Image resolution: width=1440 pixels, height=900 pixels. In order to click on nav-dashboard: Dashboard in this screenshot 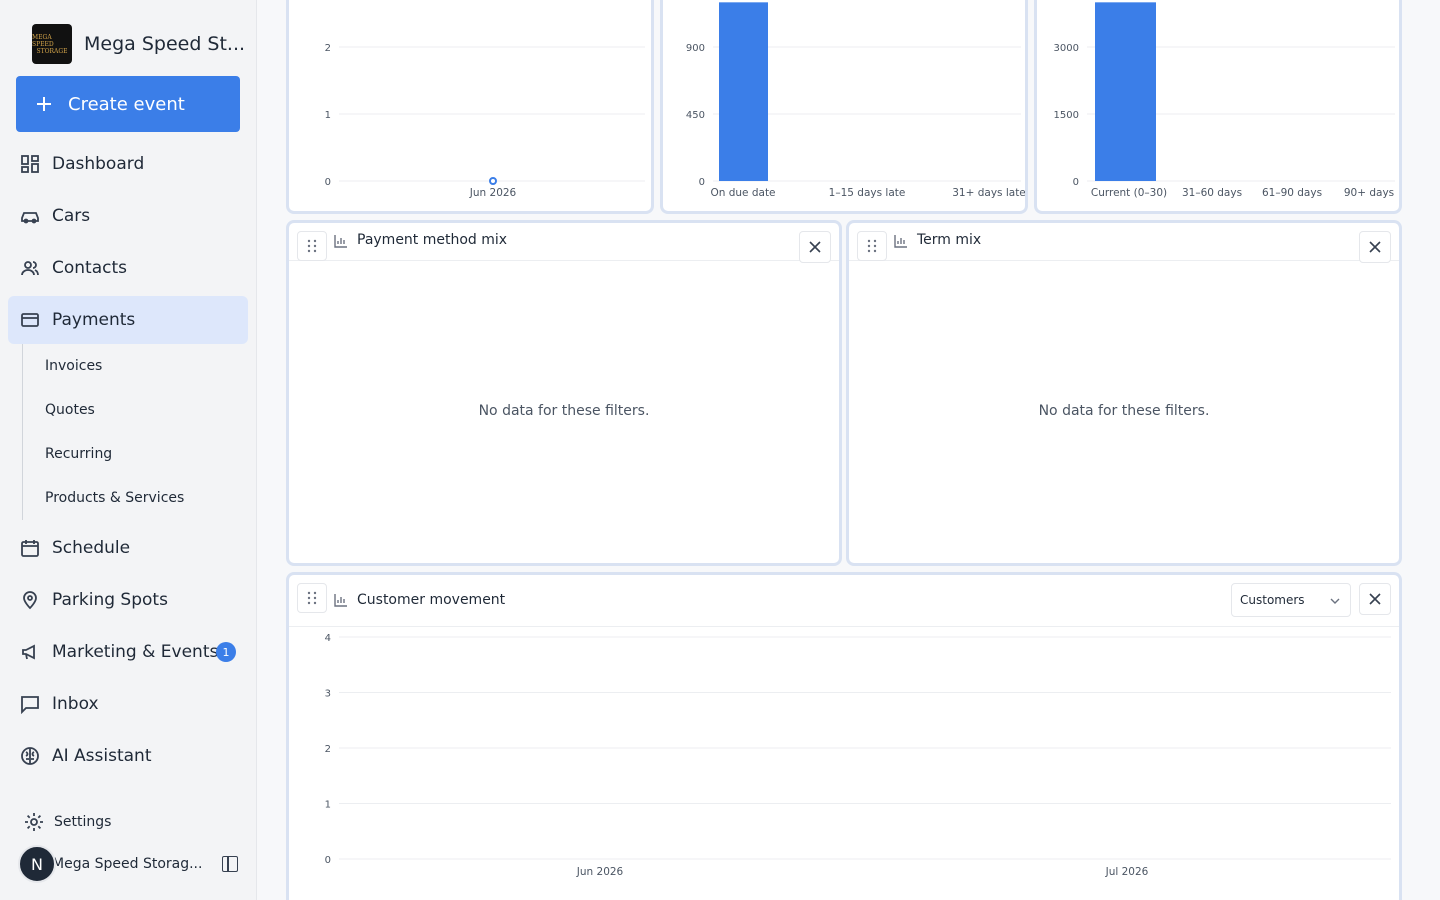, I will do `click(128, 164)`.